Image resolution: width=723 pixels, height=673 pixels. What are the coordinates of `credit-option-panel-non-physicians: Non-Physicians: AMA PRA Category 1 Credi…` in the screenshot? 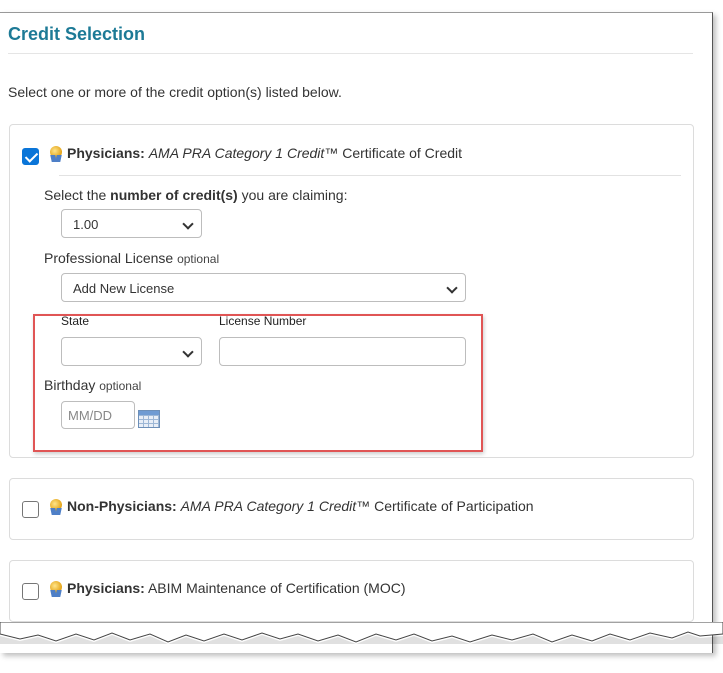 It's located at (351, 509).